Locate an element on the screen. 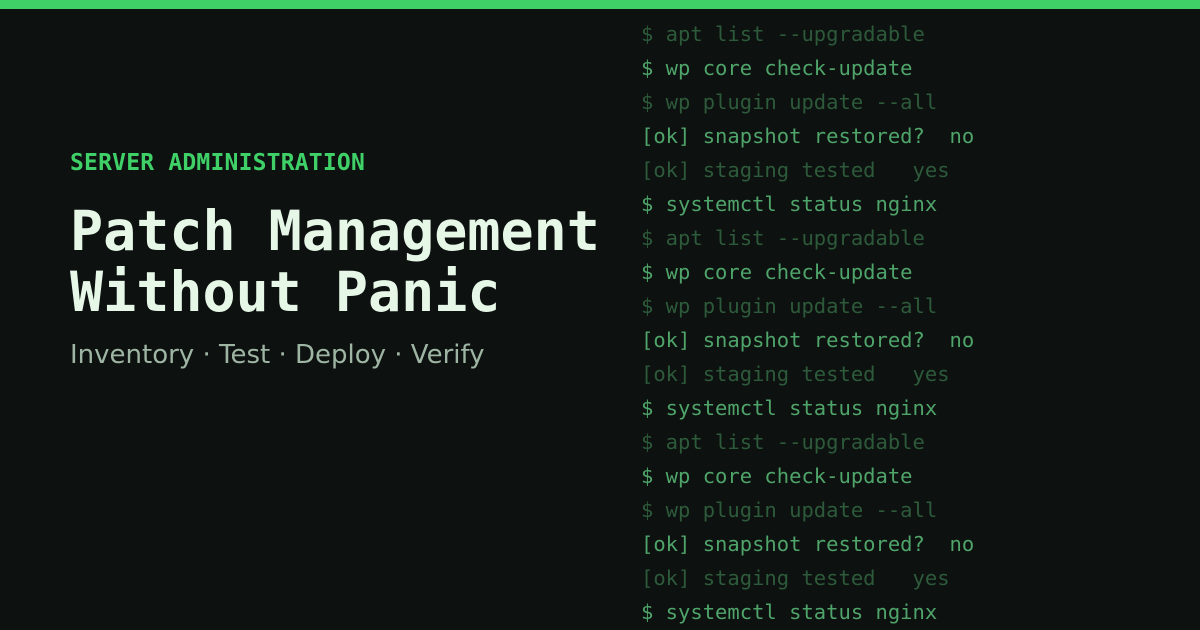 Image resolution: width=1200 pixels, height=630 pixels. title-line: Without Panic is located at coordinates (285, 292).